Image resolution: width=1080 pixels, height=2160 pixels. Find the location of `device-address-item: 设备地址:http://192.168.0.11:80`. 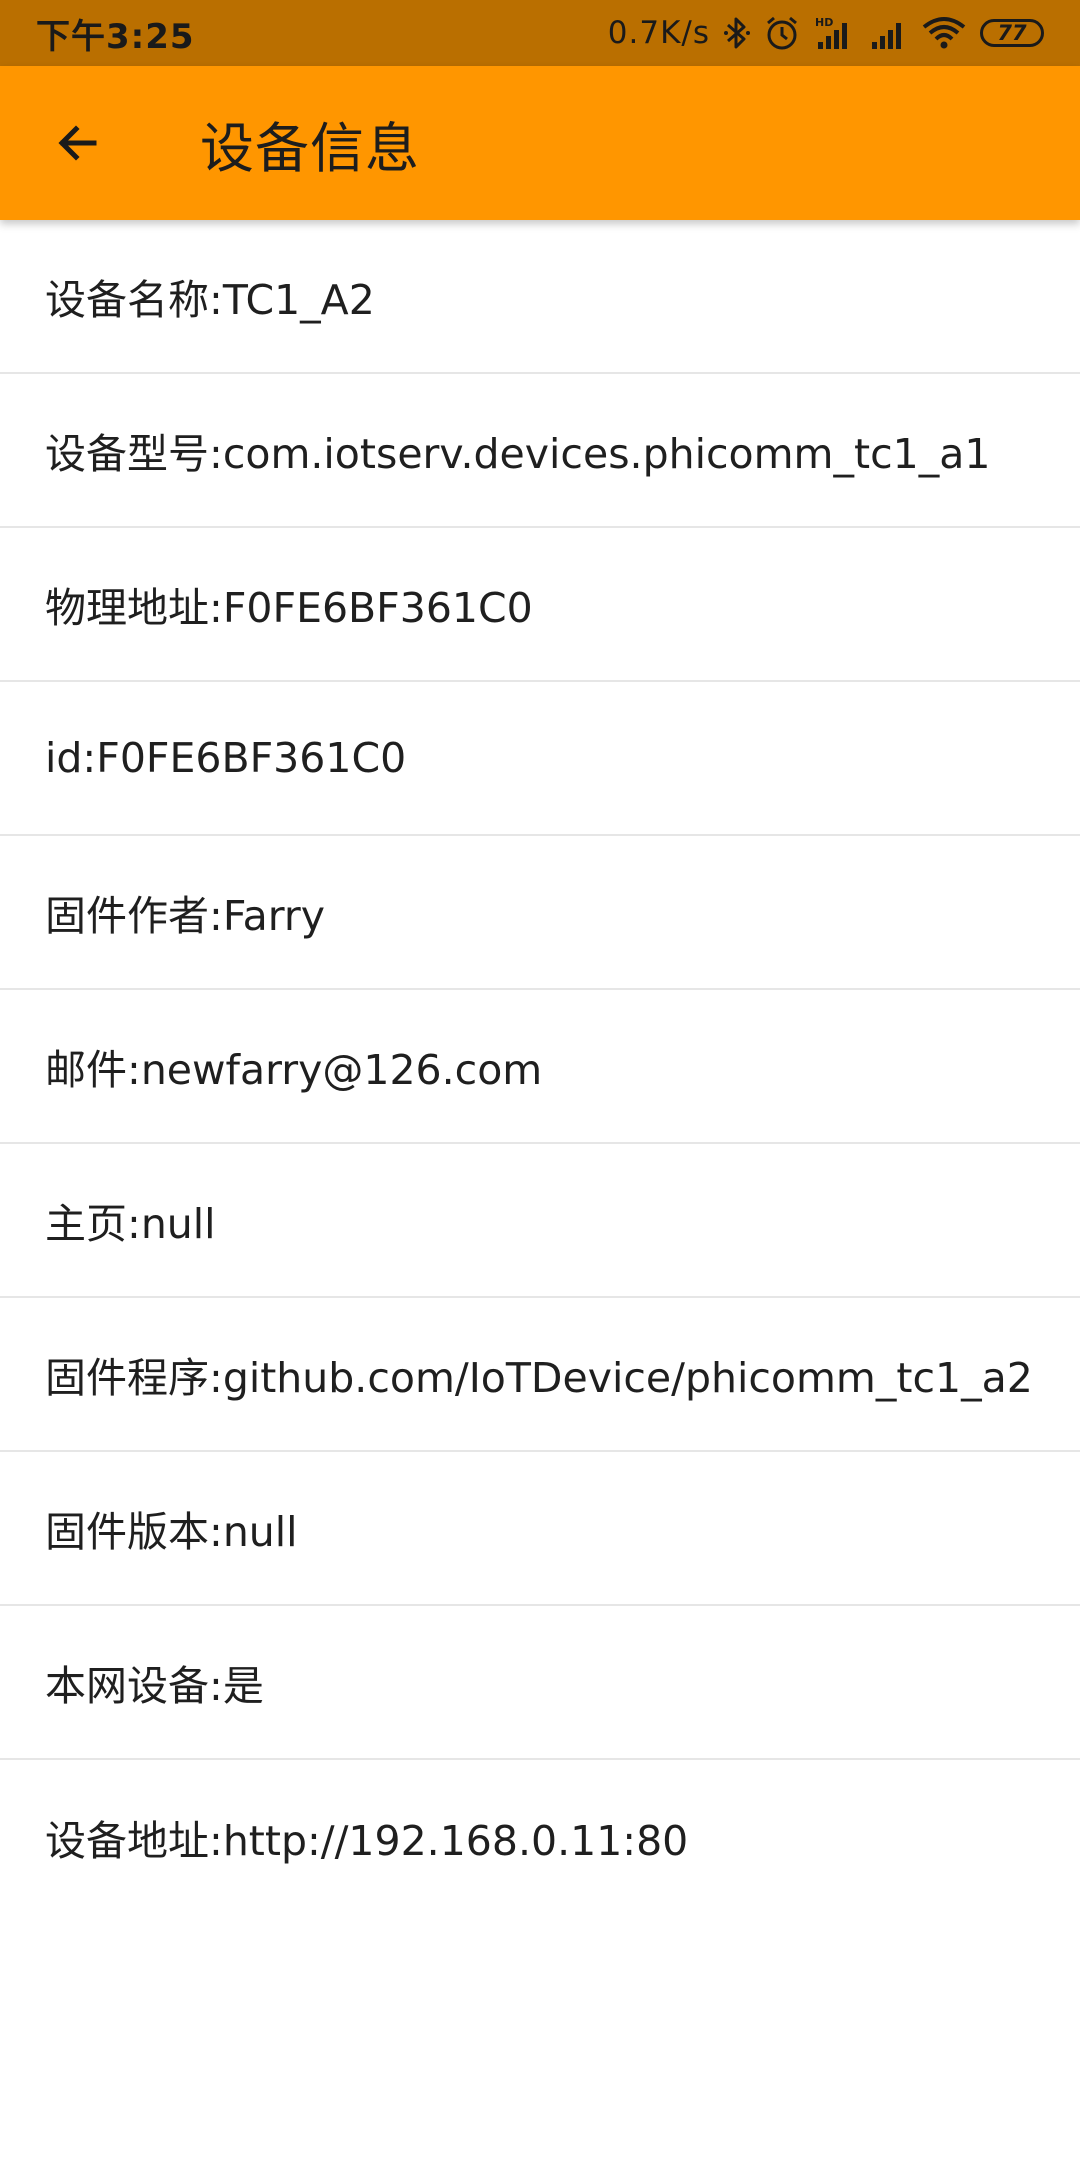

device-address-item: 设备地址:http://192.168.0.11:80 is located at coordinates (540, 1837).